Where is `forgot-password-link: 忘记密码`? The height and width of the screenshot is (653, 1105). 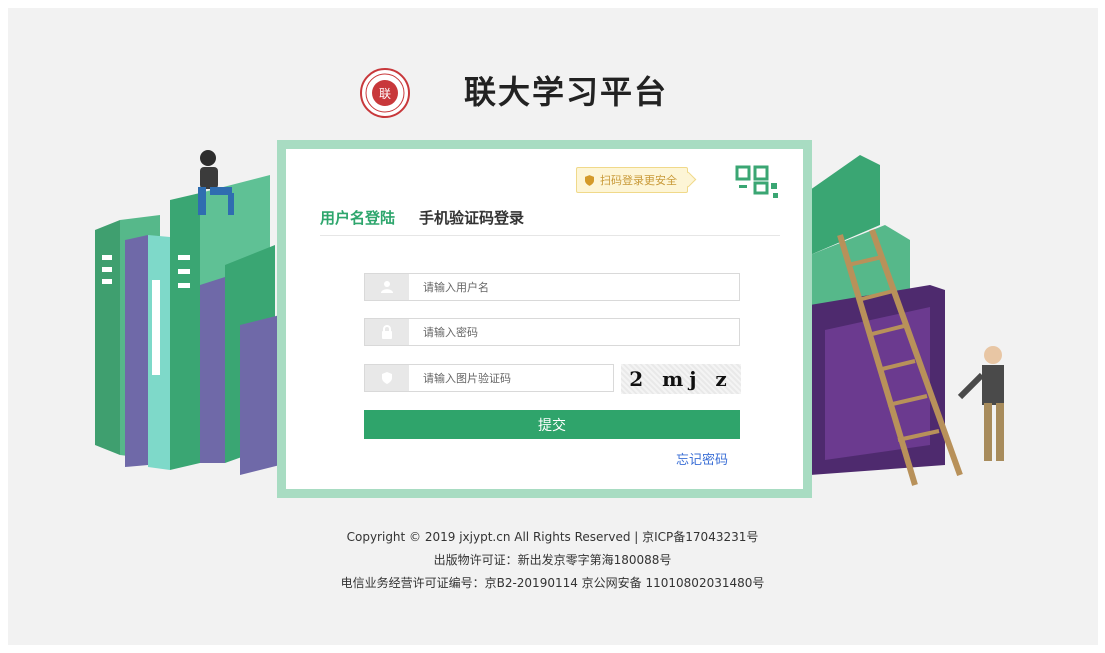 forgot-password-link: 忘记密码 is located at coordinates (702, 458).